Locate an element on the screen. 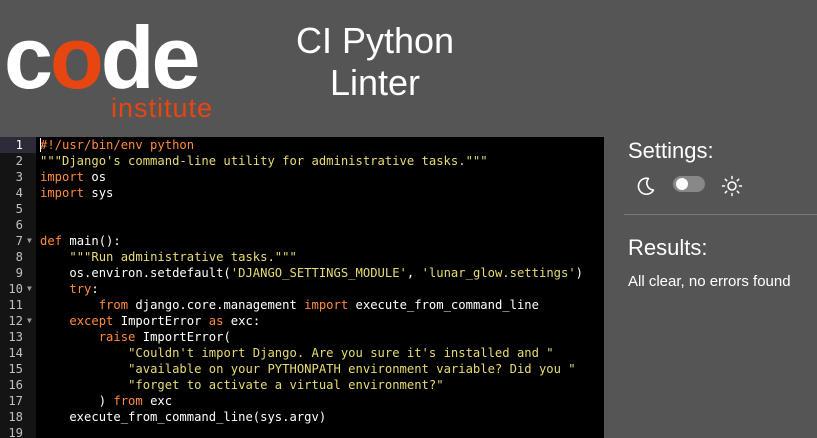 This screenshot has height=438, width=817. line-number: 17 is located at coordinates (15, 401).